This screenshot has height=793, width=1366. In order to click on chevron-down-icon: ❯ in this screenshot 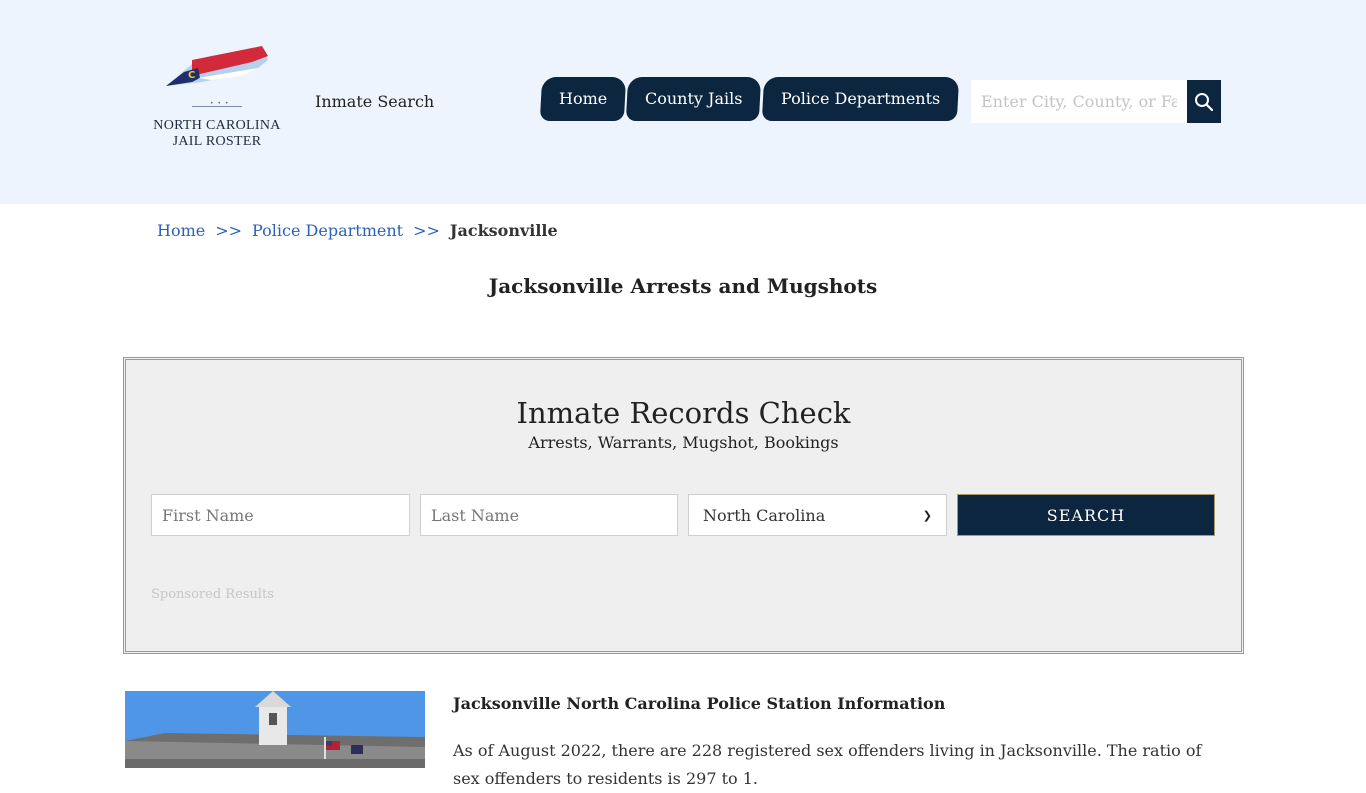, I will do `click(927, 515)`.